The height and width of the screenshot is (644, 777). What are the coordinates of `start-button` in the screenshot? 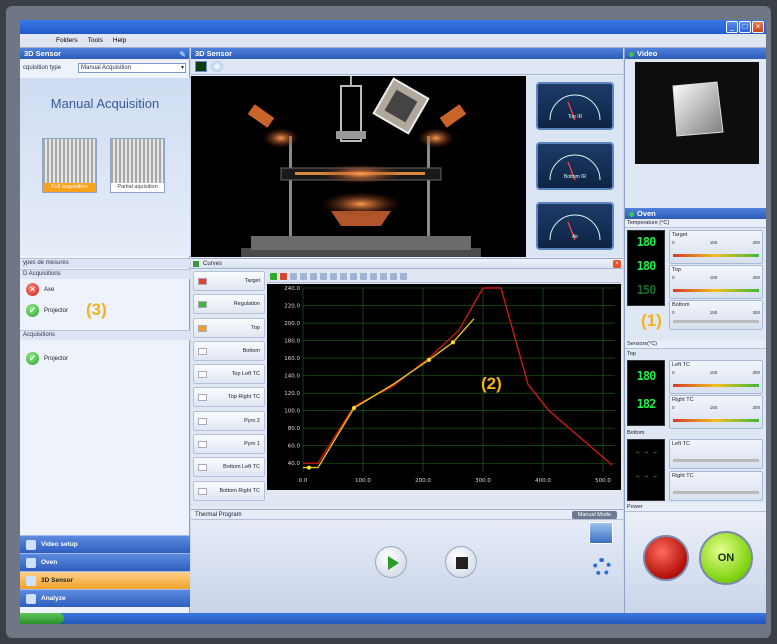 It's located at (42, 618).